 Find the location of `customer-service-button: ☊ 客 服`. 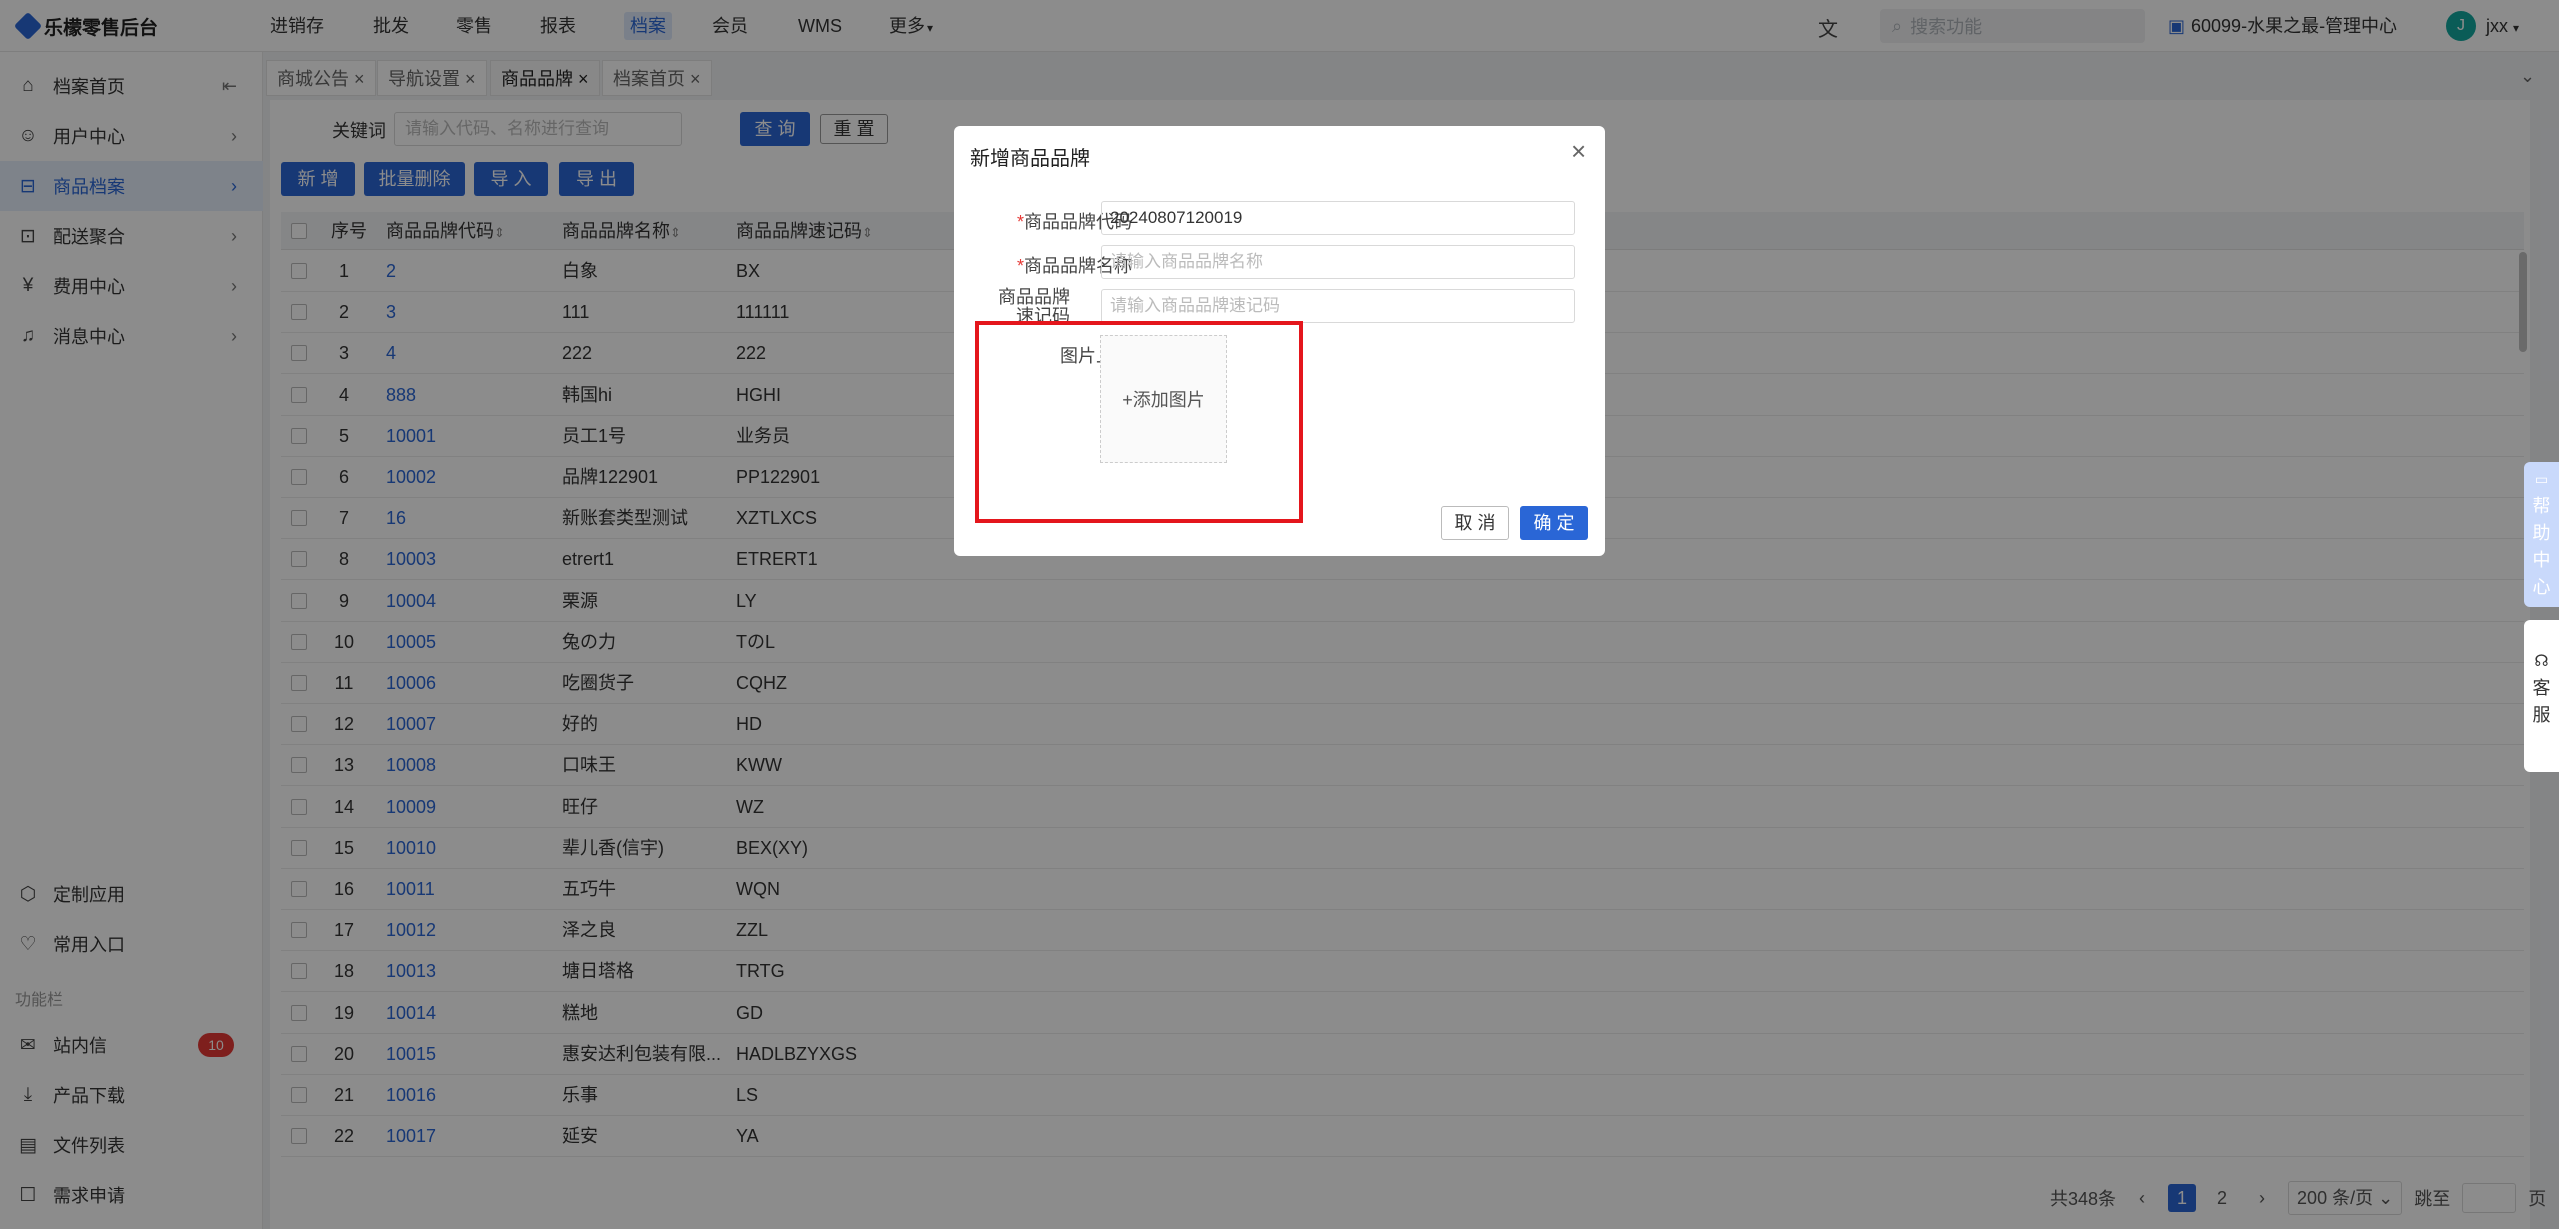

customer-service-button: ☊ 客 服 is located at coordinates (2541, 696).